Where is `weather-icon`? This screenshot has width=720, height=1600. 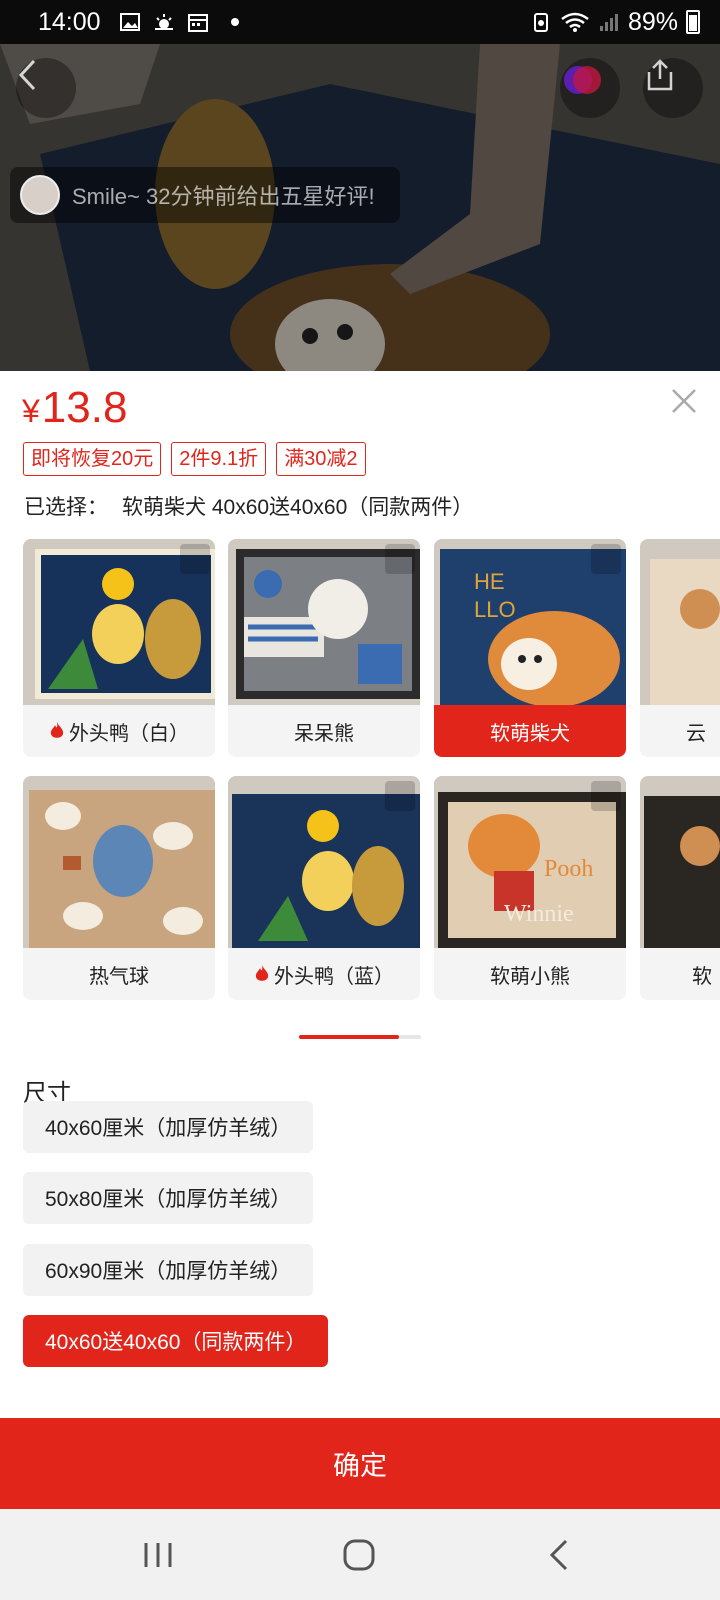 weather-icon is located at coordinates (163, 22).